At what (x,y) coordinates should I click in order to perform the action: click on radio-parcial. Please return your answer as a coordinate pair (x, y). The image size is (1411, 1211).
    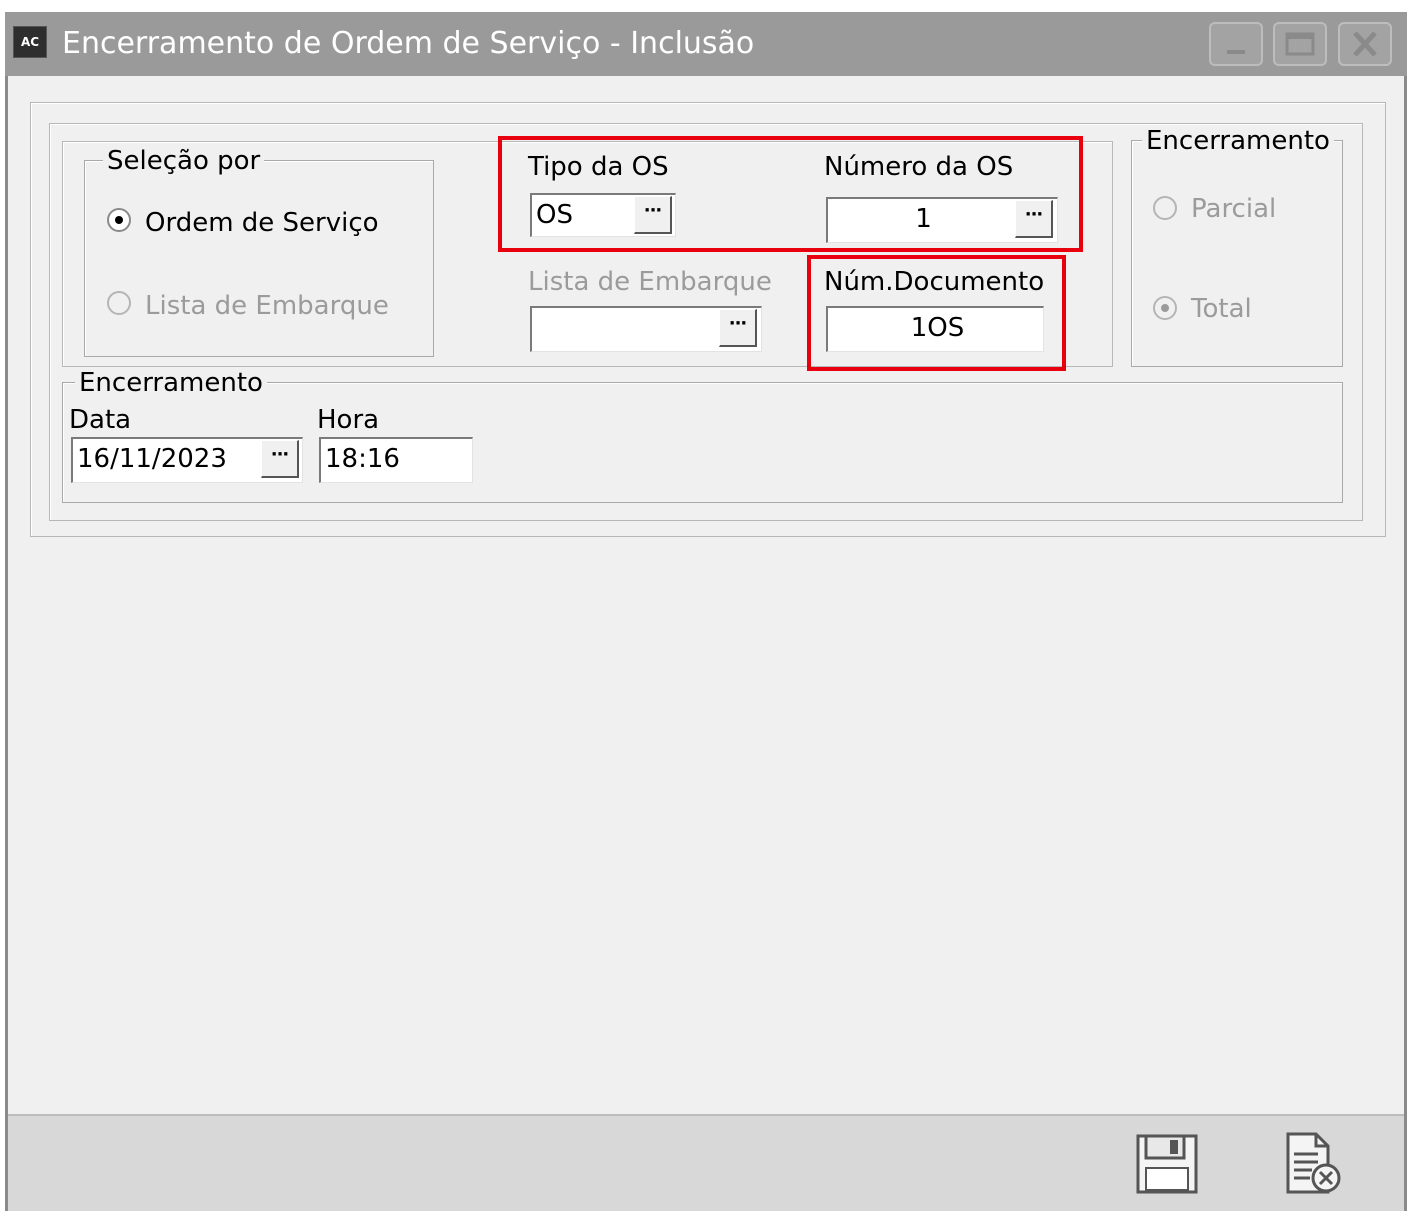
    Looking at the image, I should click on (1165, 208).